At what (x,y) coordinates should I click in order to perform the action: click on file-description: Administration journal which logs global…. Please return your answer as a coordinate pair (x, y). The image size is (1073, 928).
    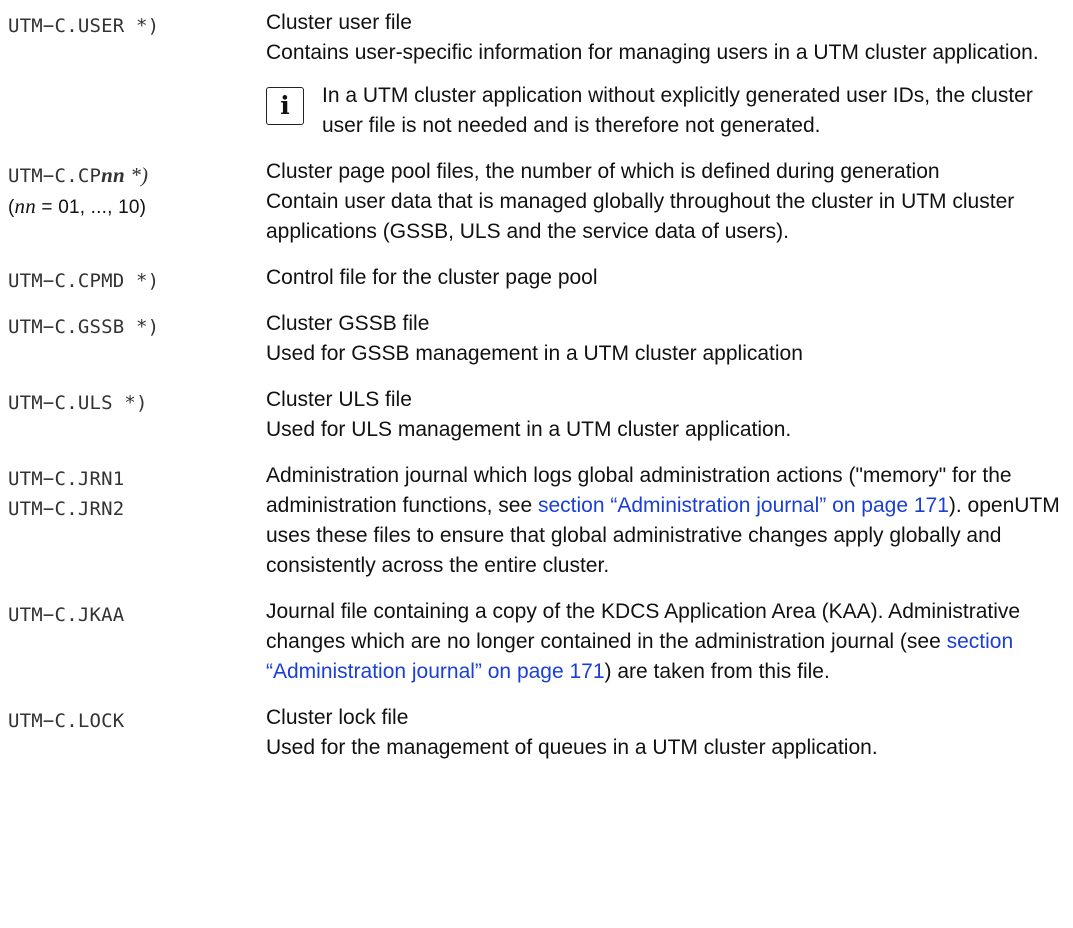
    Looking at the image, I should click on (664, 521).